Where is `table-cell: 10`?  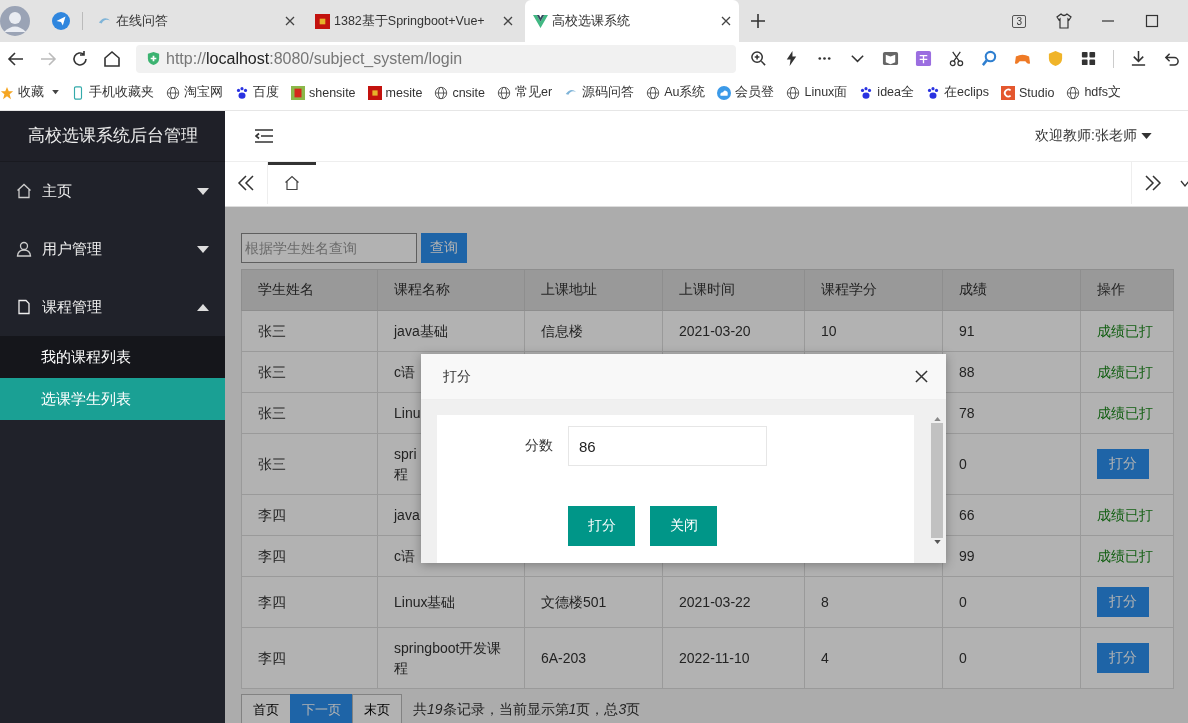
table-cell: 10 is located at coordinates (873, 331).